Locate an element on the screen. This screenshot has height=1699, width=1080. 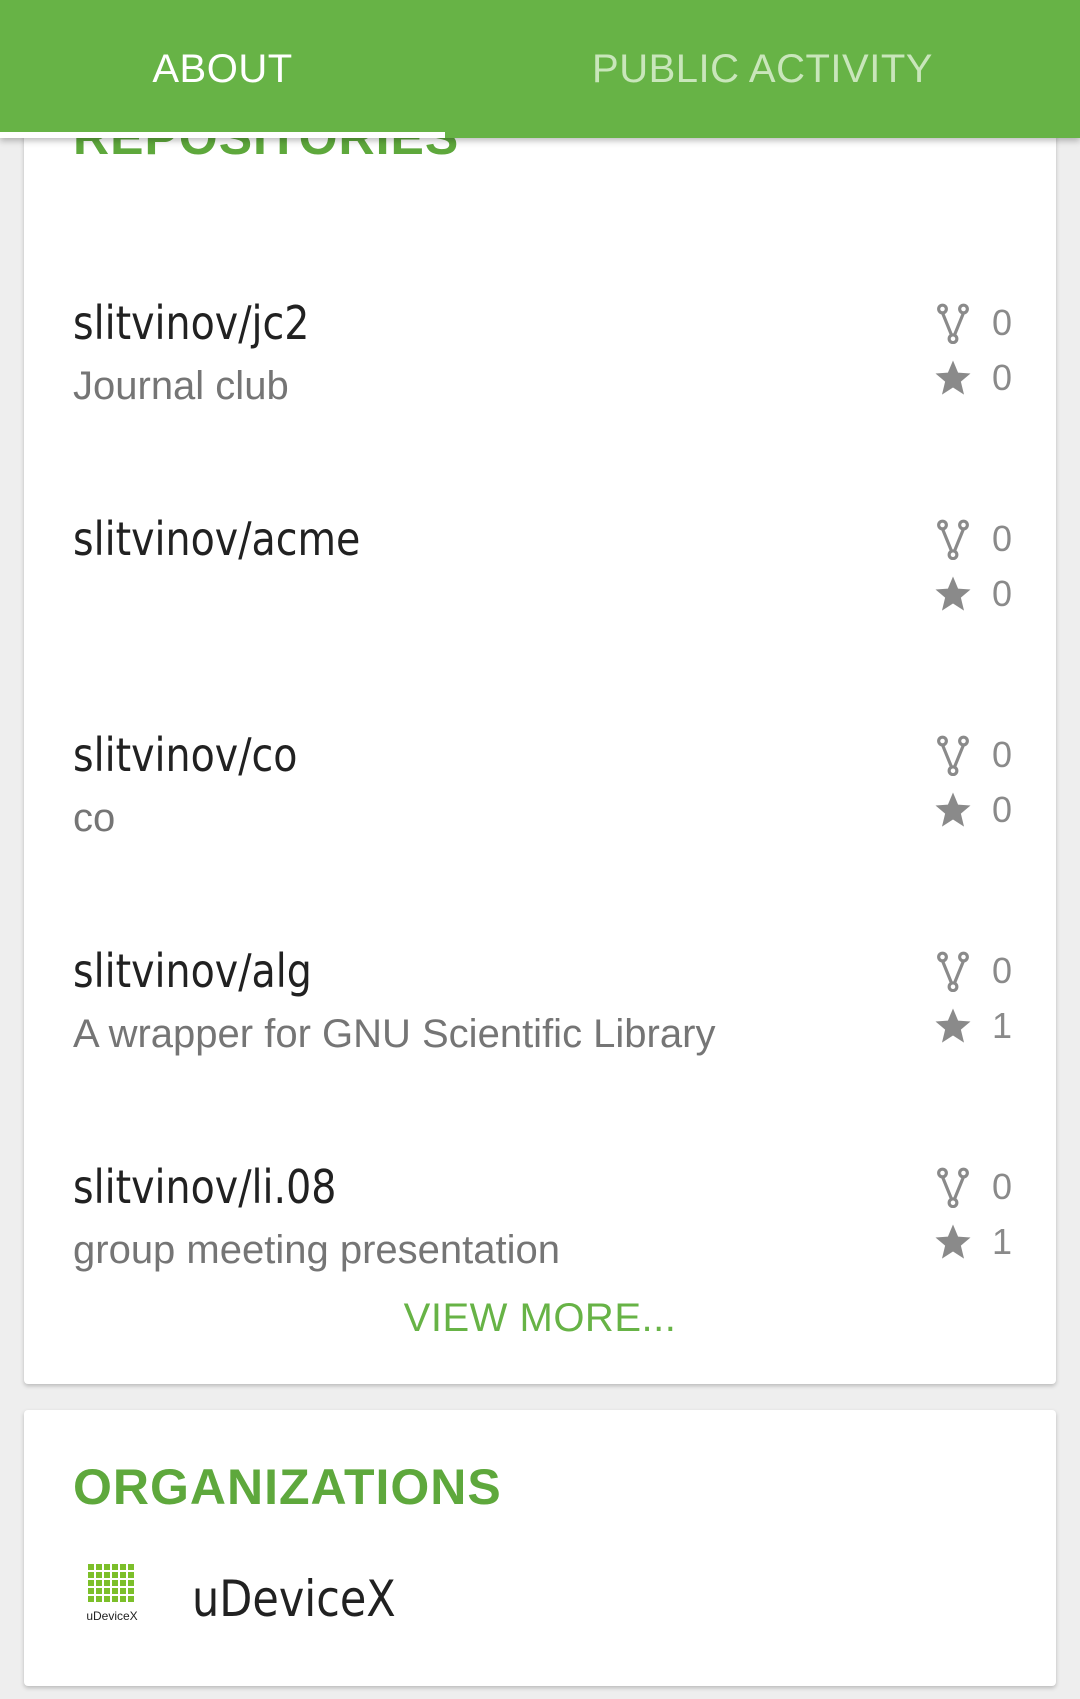
repo-description: co is located at coordinates (94, 818).